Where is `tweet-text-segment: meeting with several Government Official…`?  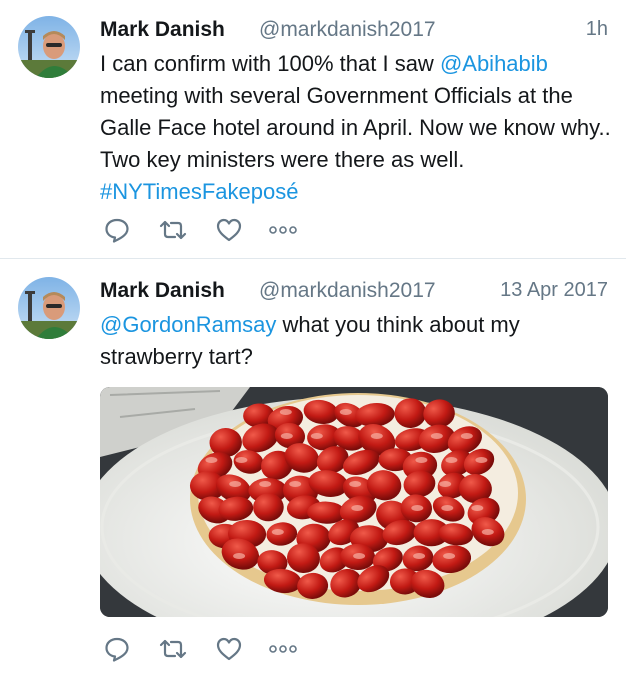
tweet-text-segment: meeting with several Government Official… is located at coordinates (355, 127).